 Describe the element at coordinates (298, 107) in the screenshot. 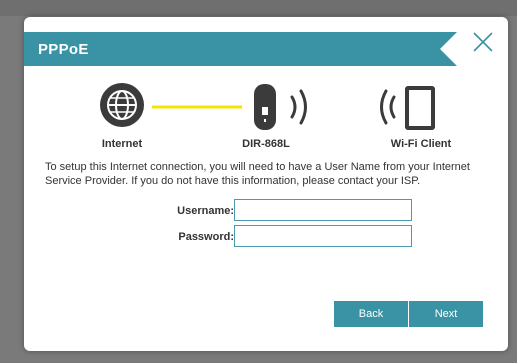

I see `wifi-signal-icon` at that location.